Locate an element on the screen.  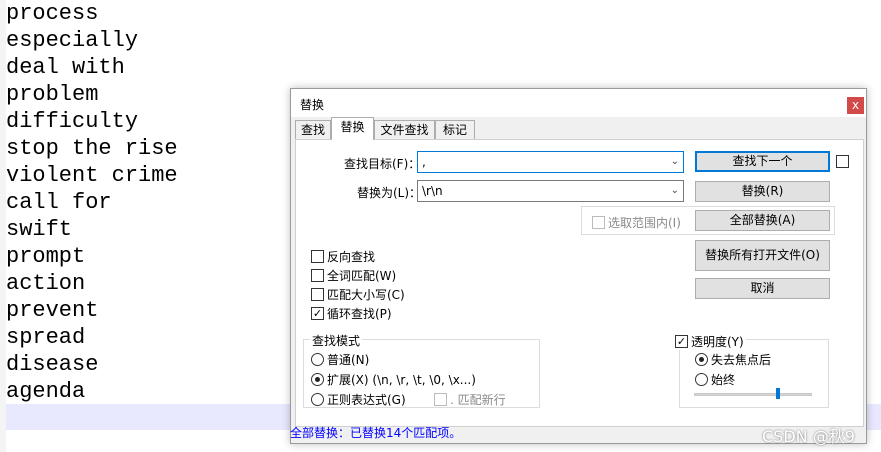
replace-all-open-files-button: 替换所有打开文件(O) is located at coordinates (762, 255).